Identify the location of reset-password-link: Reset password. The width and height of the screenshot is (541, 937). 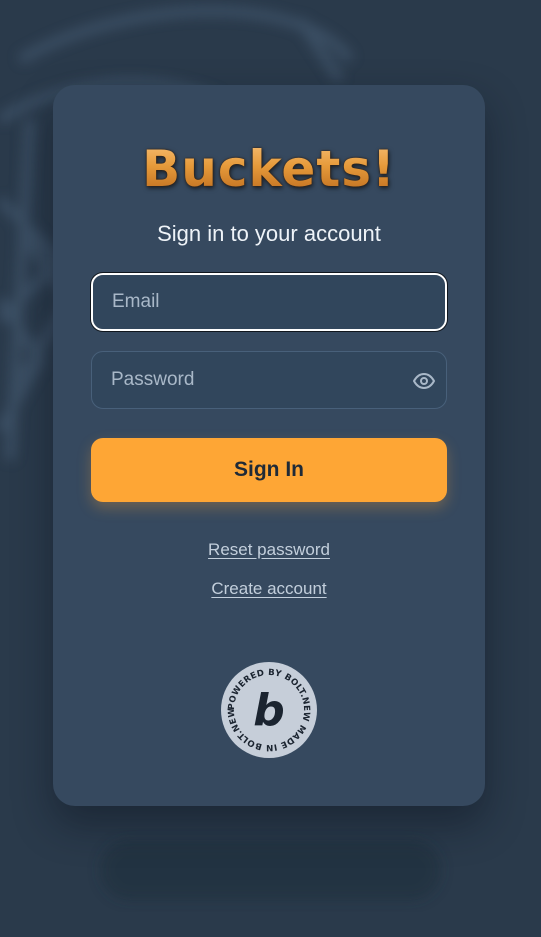
(269, 550).